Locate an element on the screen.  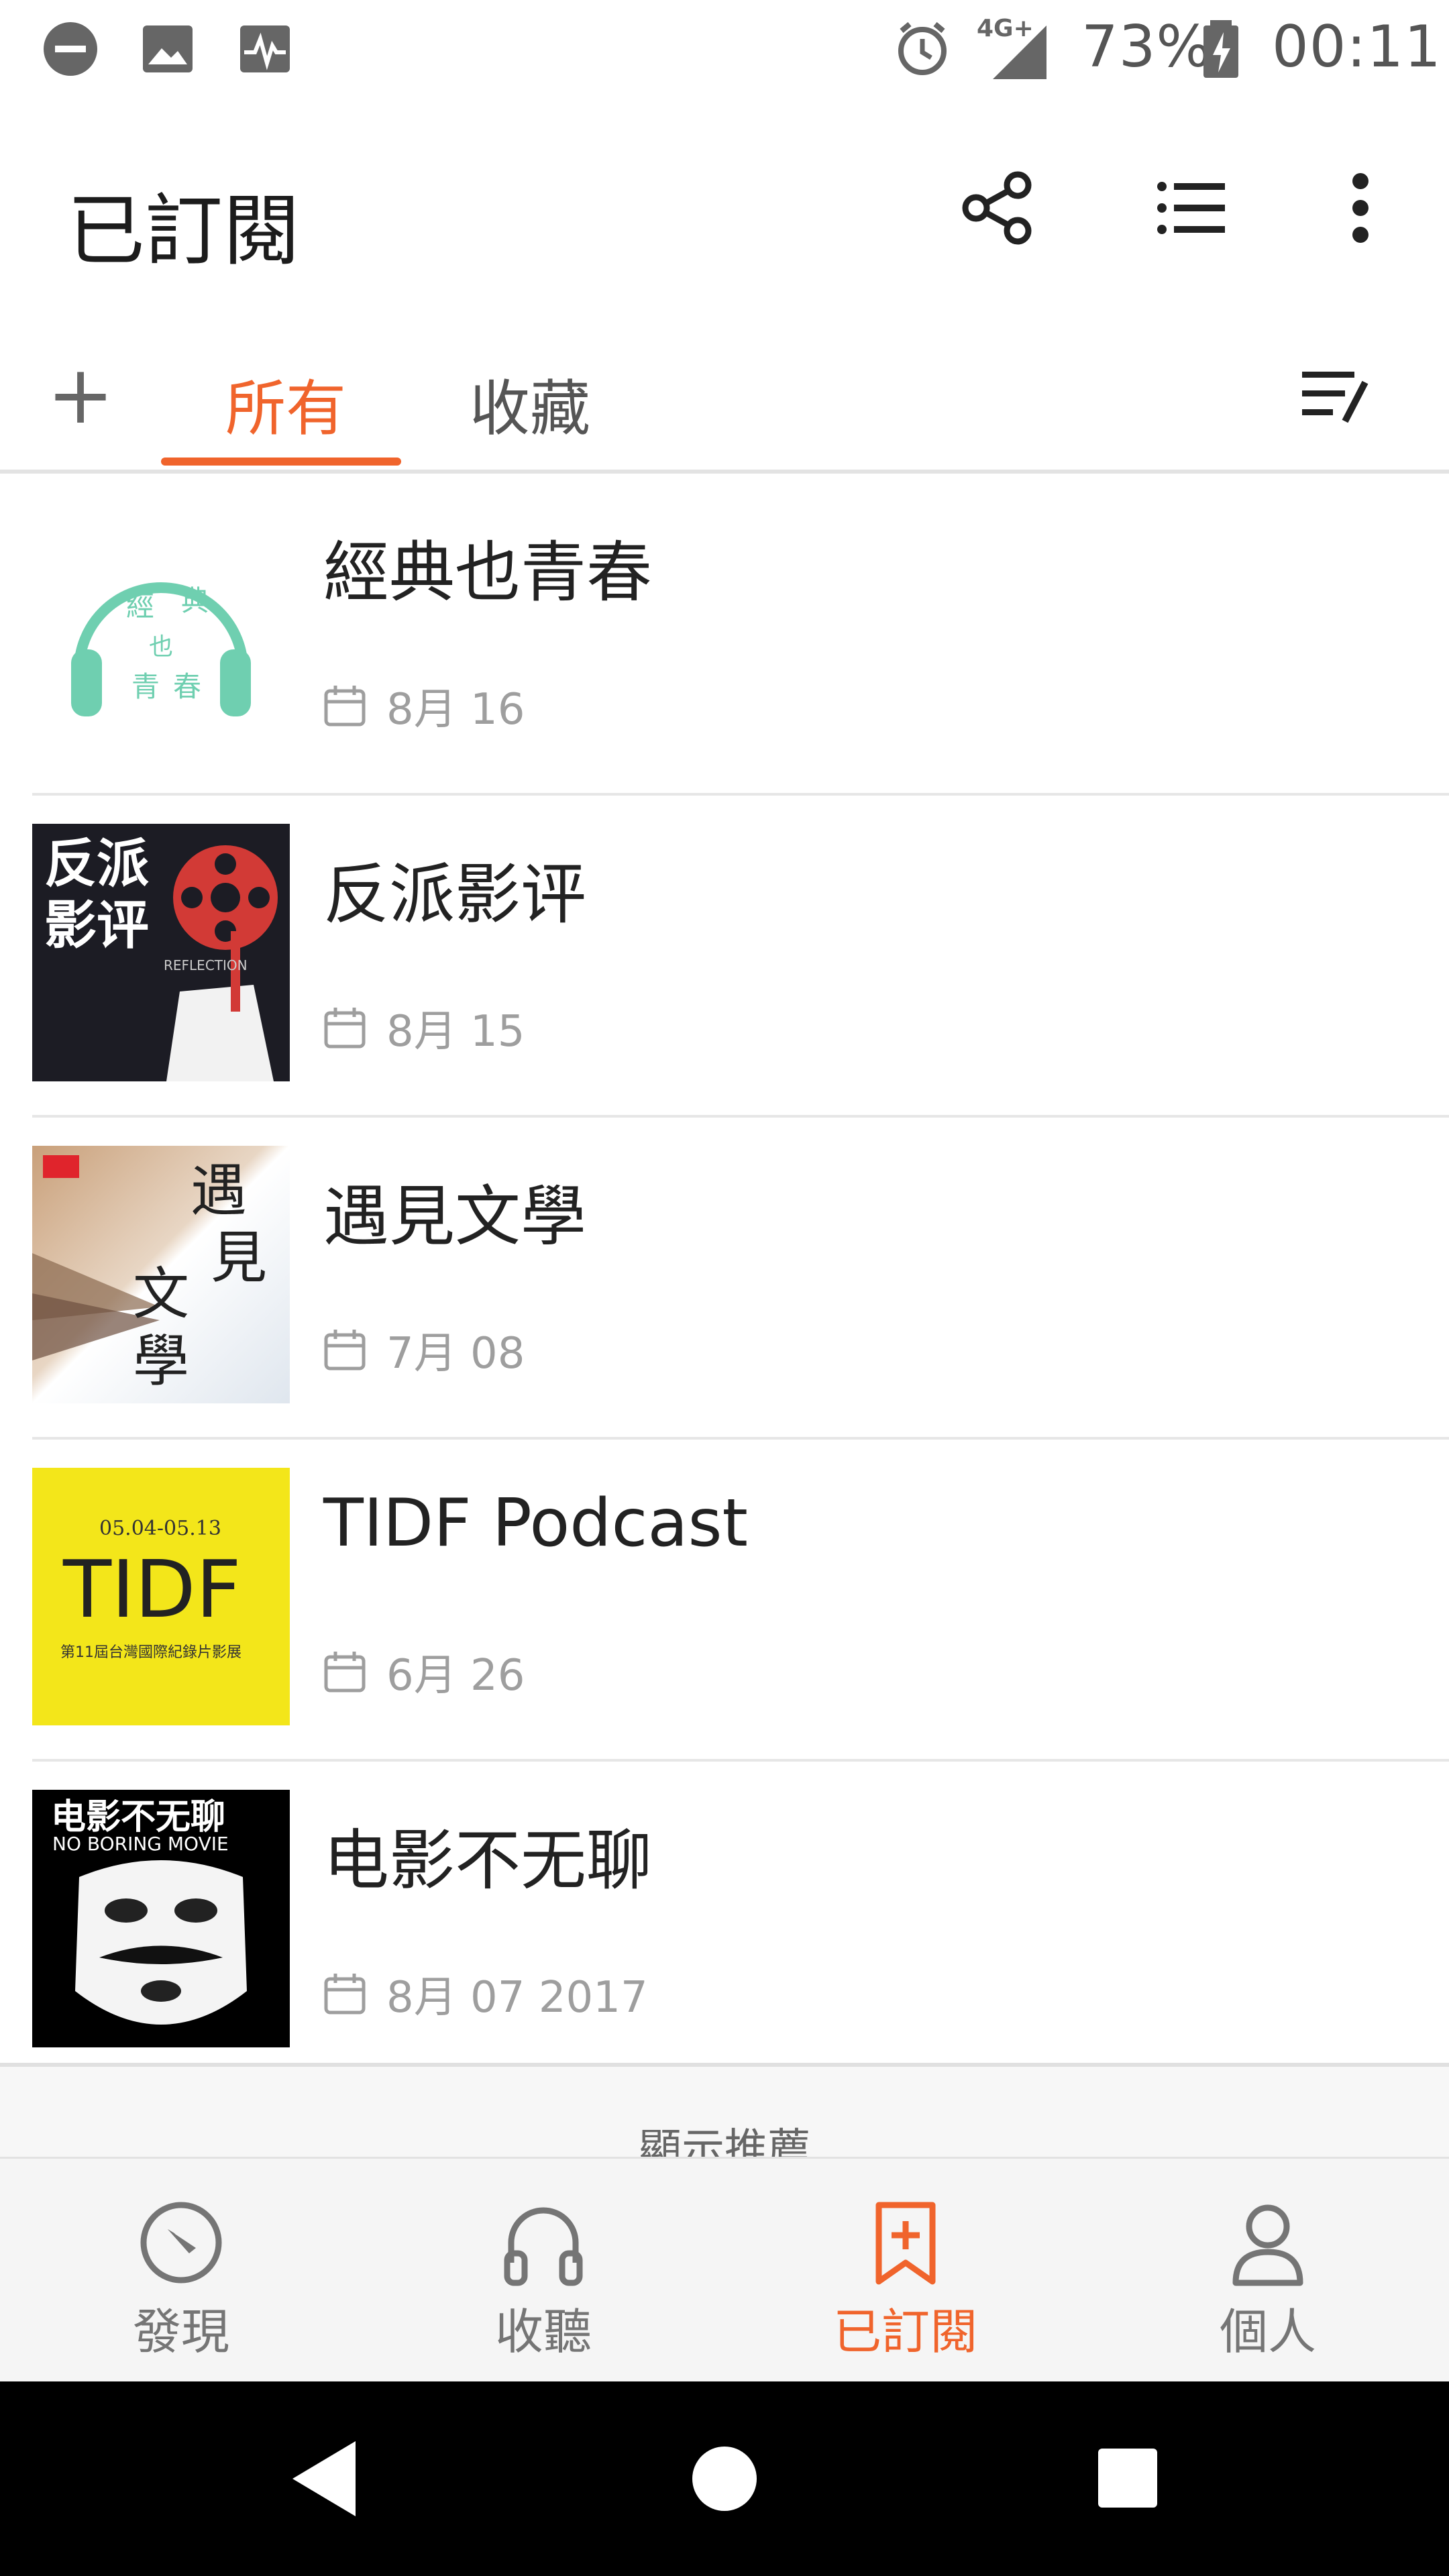
podcast-title: 电影不无聊 is located at coordinates (488, 1861).